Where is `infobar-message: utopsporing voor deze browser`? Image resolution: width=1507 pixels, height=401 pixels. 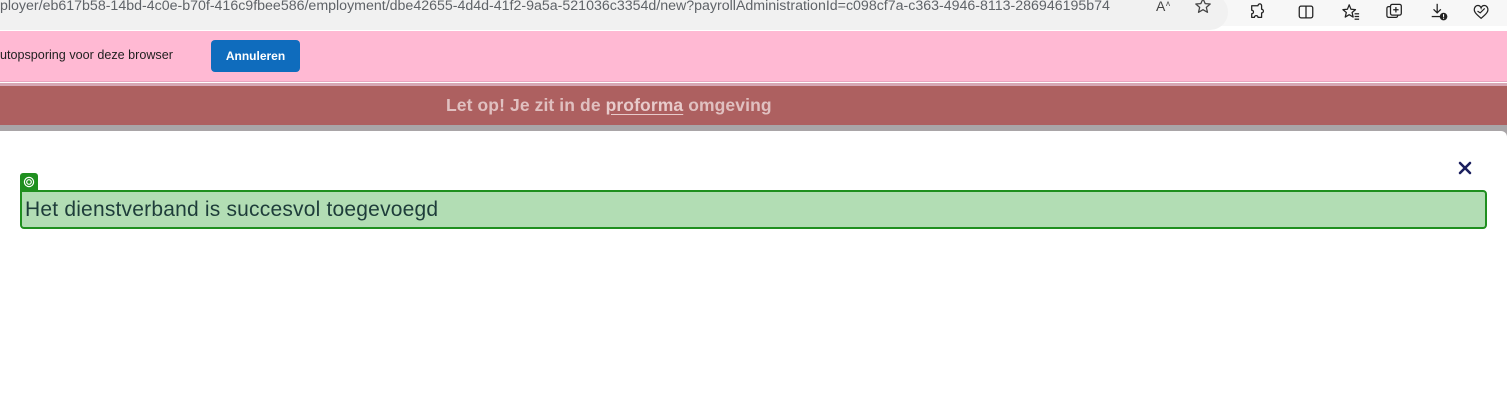
infobar-message: utopsporing voor deze browser is located at coordinates (86, 55).